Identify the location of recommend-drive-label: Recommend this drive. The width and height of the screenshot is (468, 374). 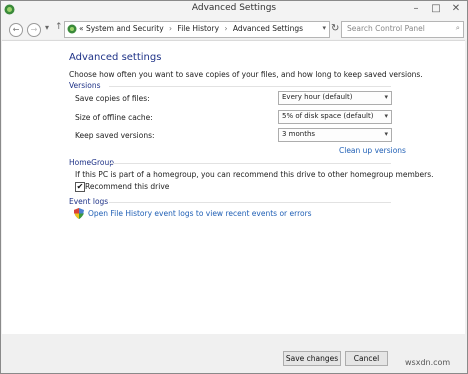
(127, 186).